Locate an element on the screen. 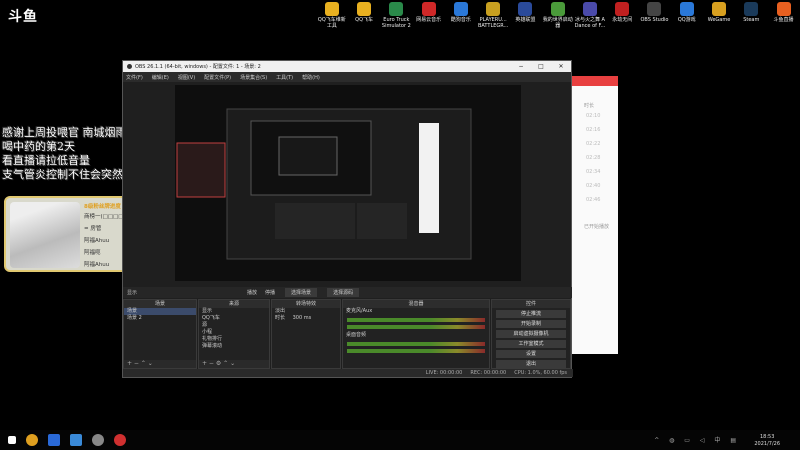 This screenshot has height=450, width=800. menu-help: 帮助(H) is located at coordinates (311, 77).